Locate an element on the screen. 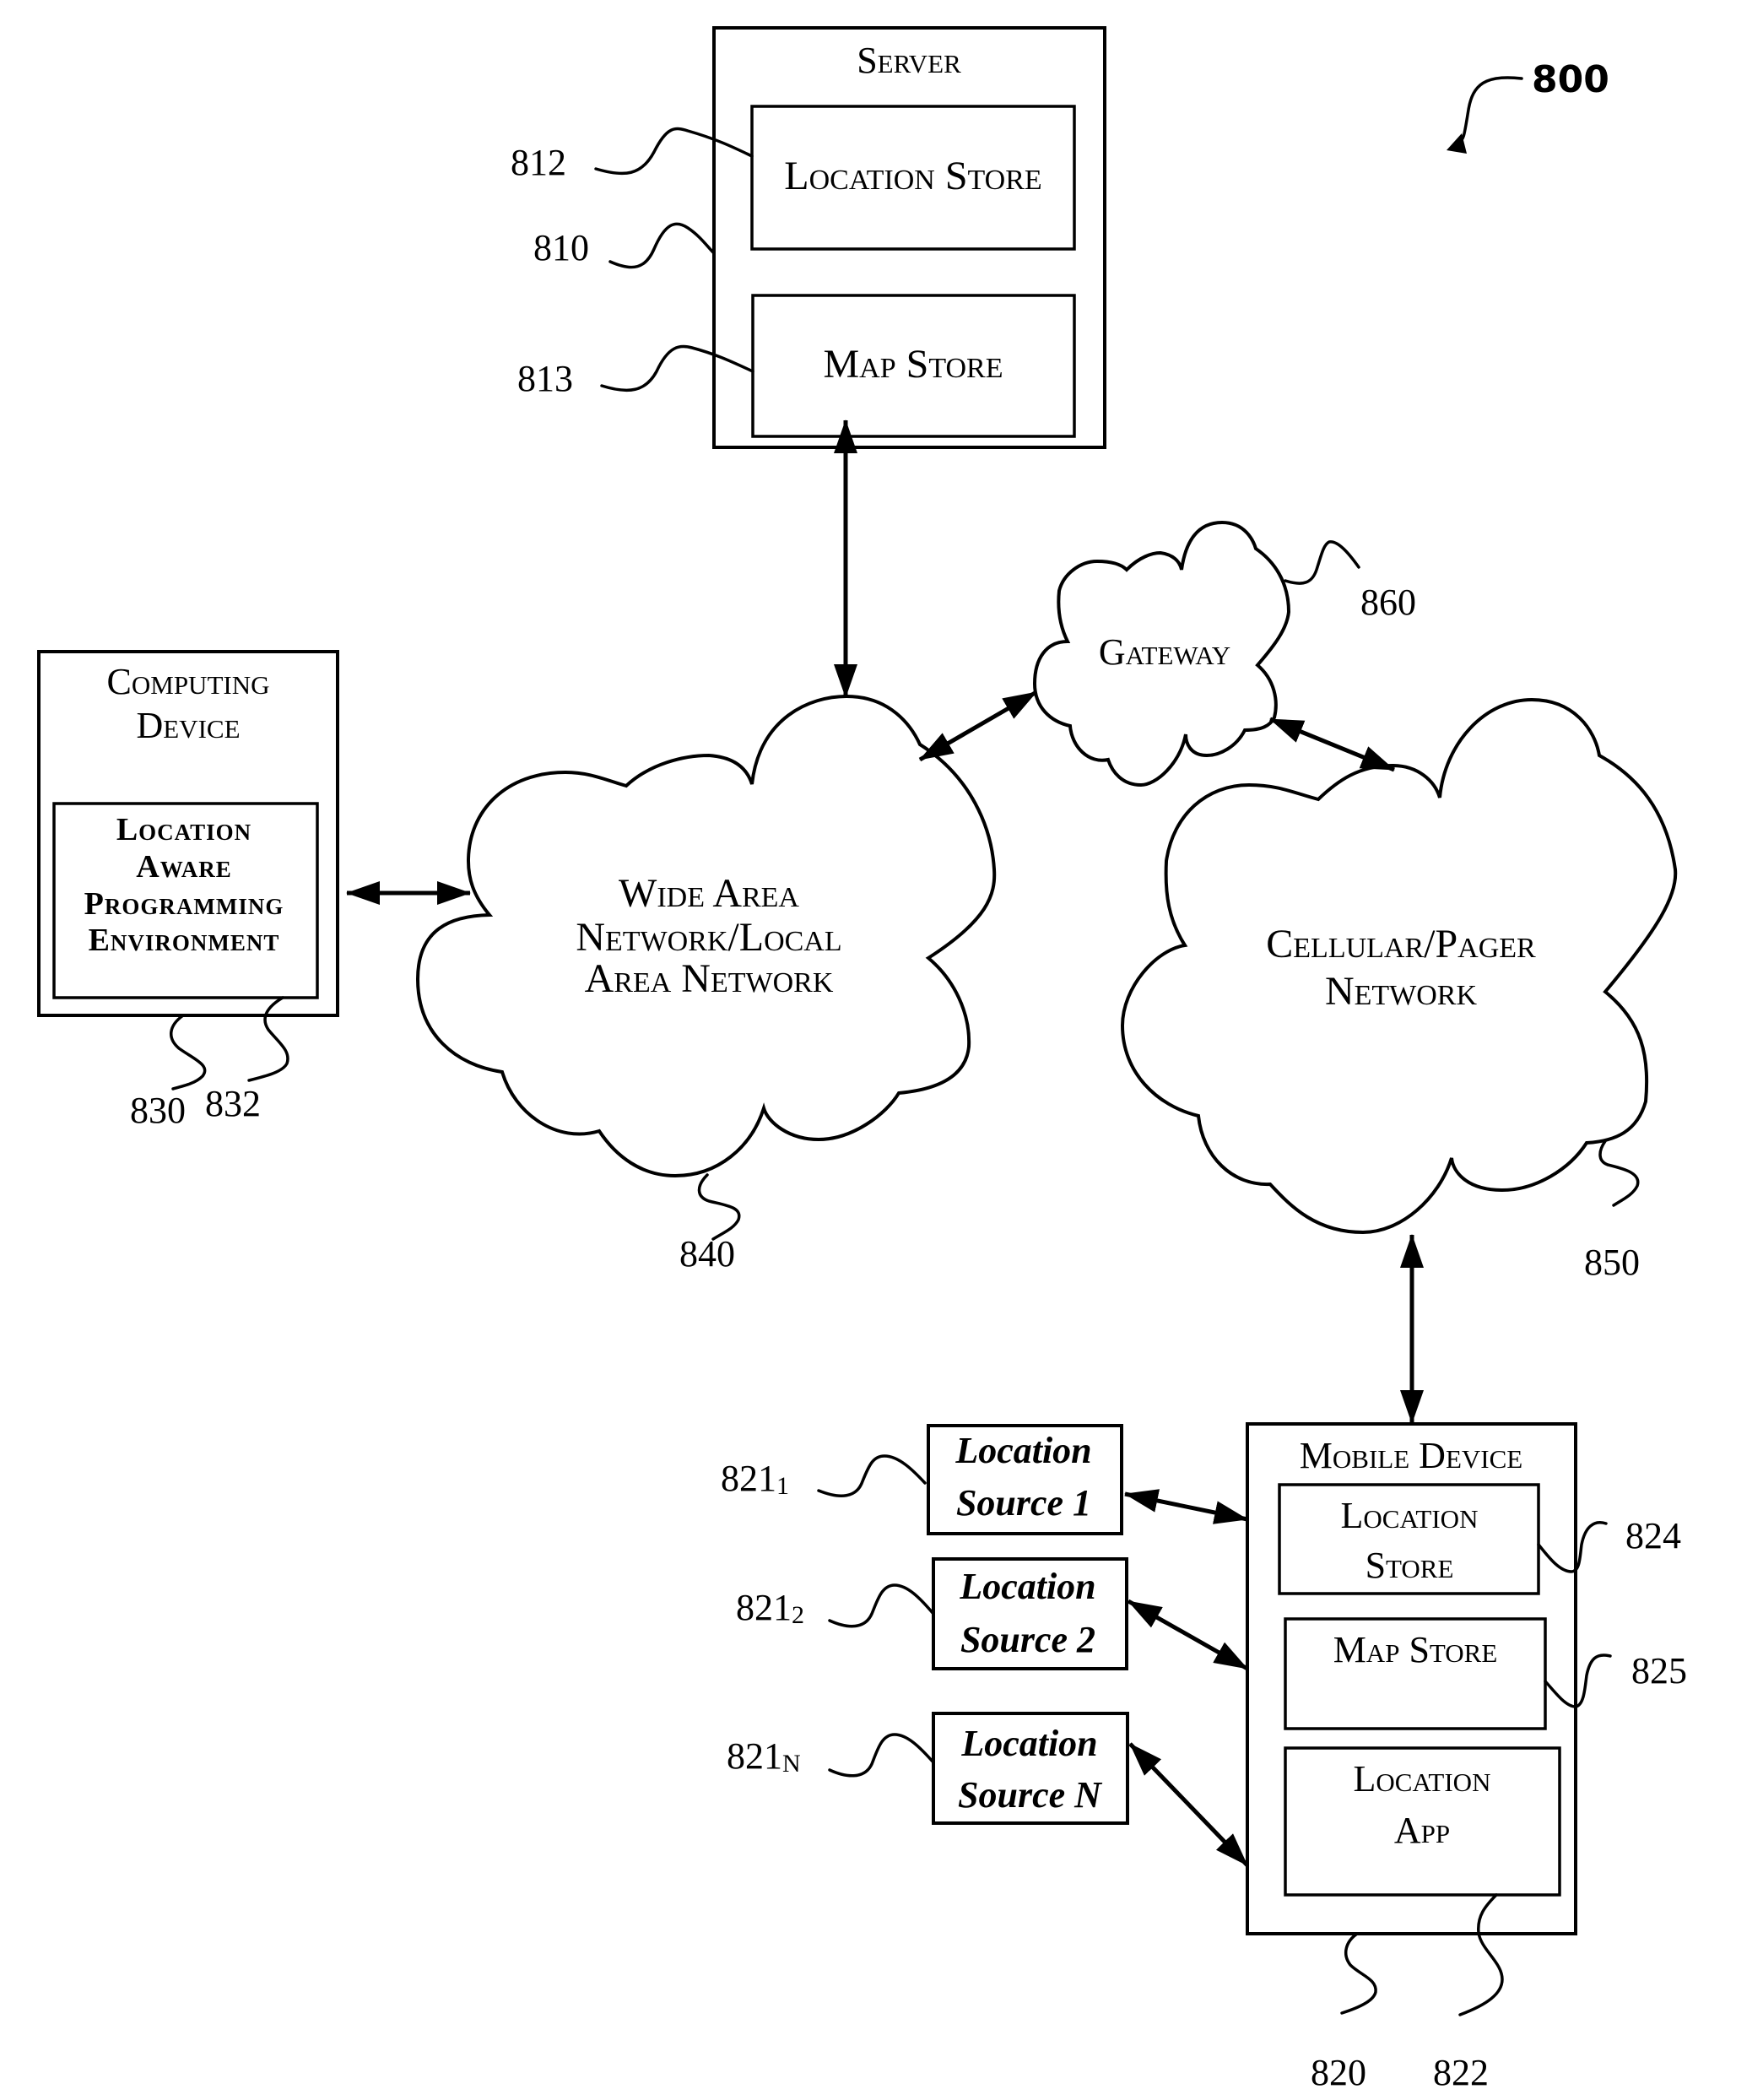  lead-821-n is located at coordinates (881, 1755).